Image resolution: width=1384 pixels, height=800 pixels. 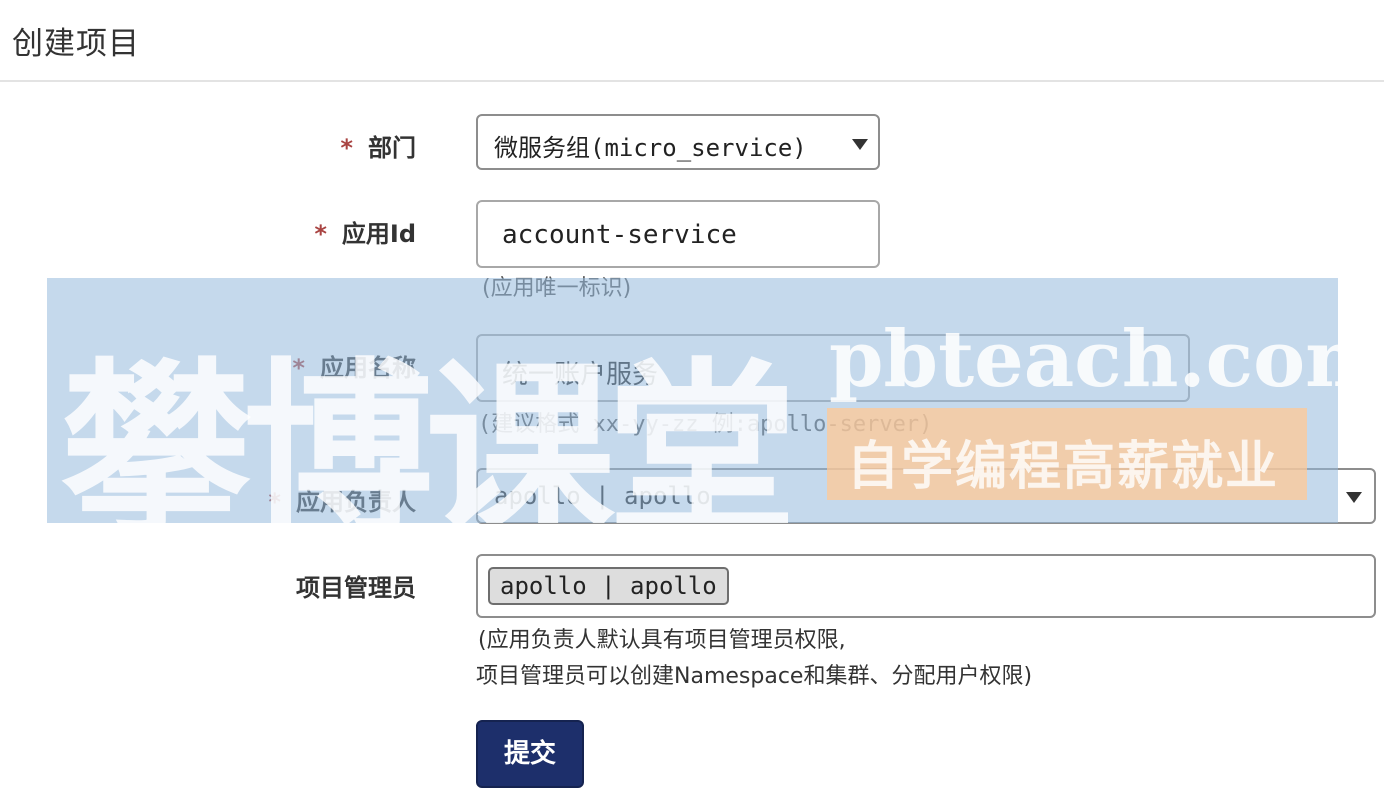 What do you see at coordinates (754, 676) in the screenshot?
I see `admins-help-line2: 项目管理员可以创建Namespace和集群、分配用户权限)` at bounding box center [754, 676].